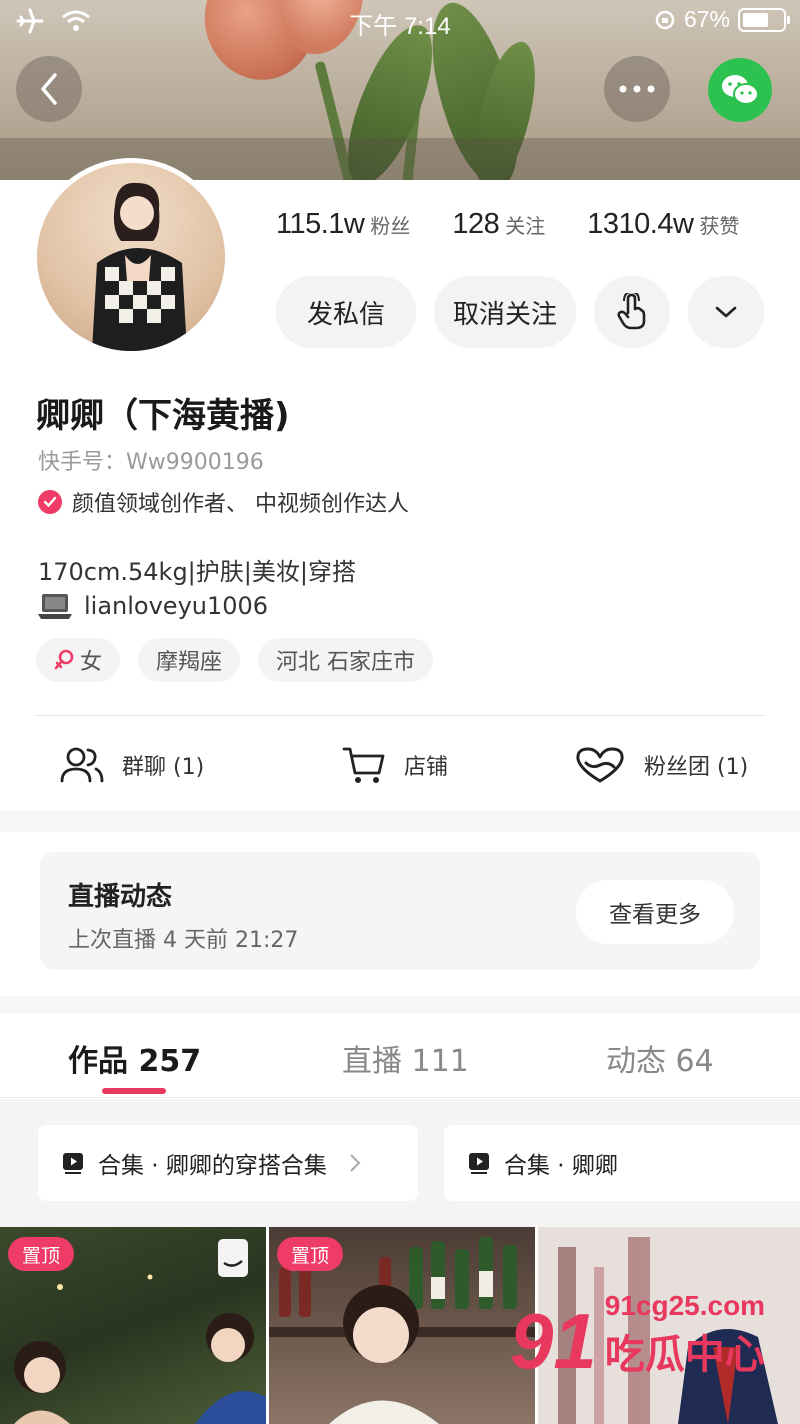 The image size is (800, 1424). What do you see at coordinates (346, 312) in the screenshot?
I see `send-message-button: 发私信` at bounding box center [346, 312].